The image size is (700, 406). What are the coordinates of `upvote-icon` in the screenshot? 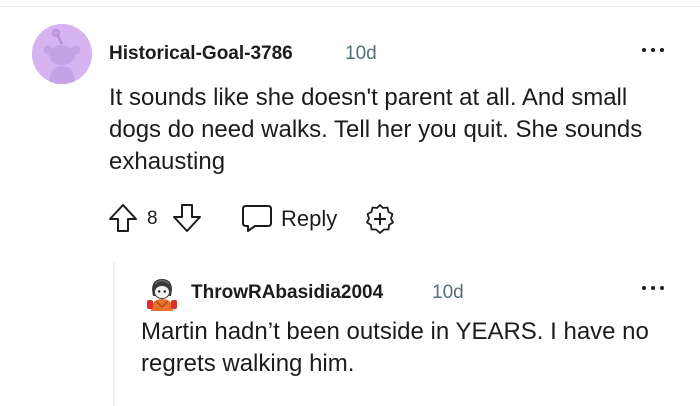 It's located at (123, 218).